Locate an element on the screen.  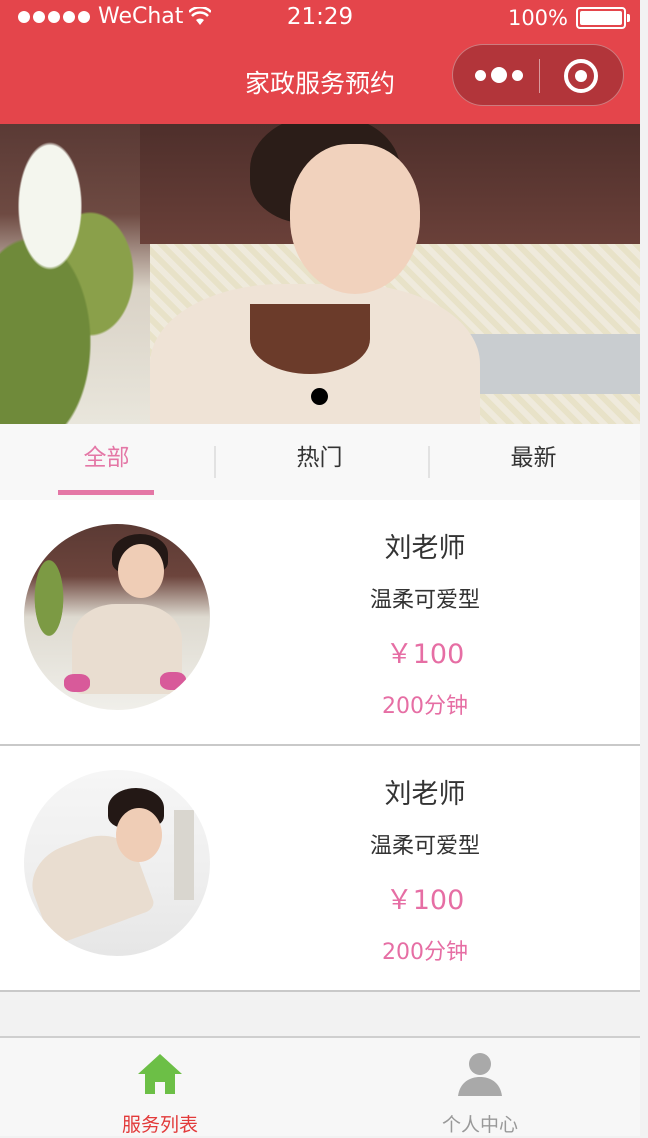
avatar-plant is located at coordinates (49, 609).